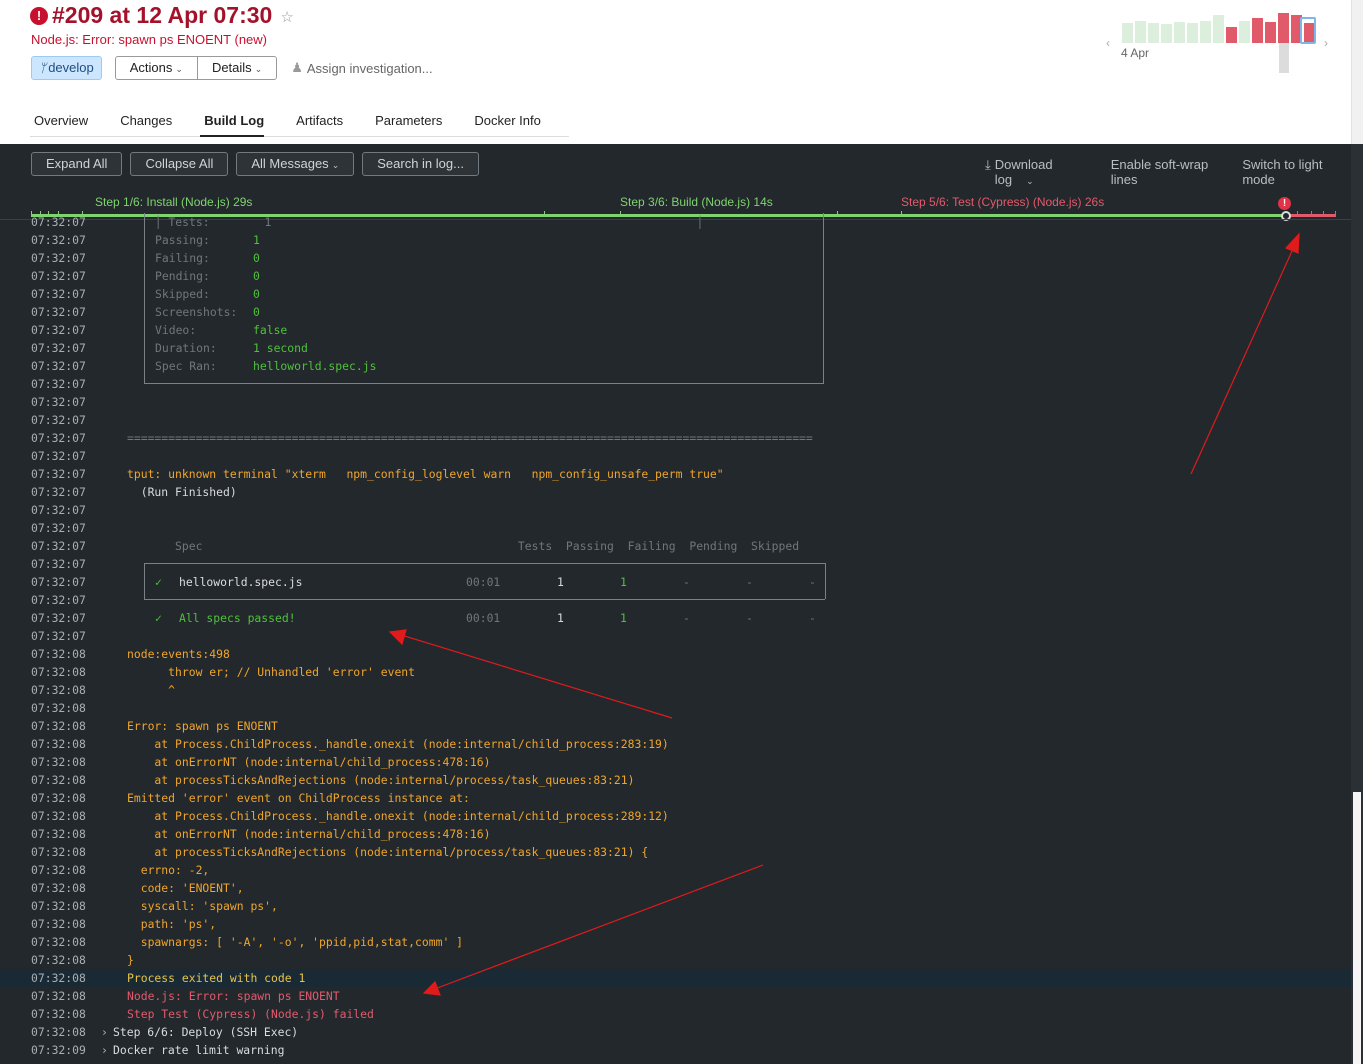 The height and width of the screenshot is (1064, 1363). I want to click on log-line: 07:32:07 Duration: 1 second, so click(675, 348).